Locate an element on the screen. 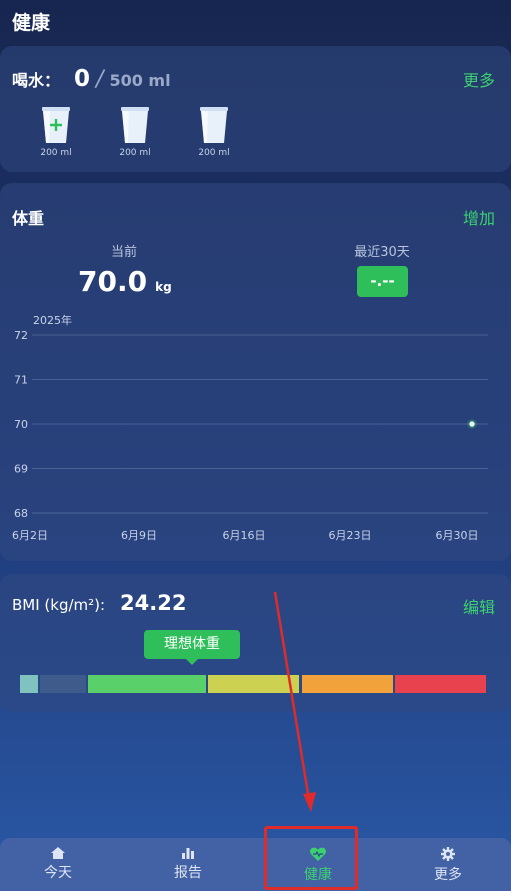 This screenshot has width=511, height=891. weight-add-link: 增加 is located at coordinates (479, 217).